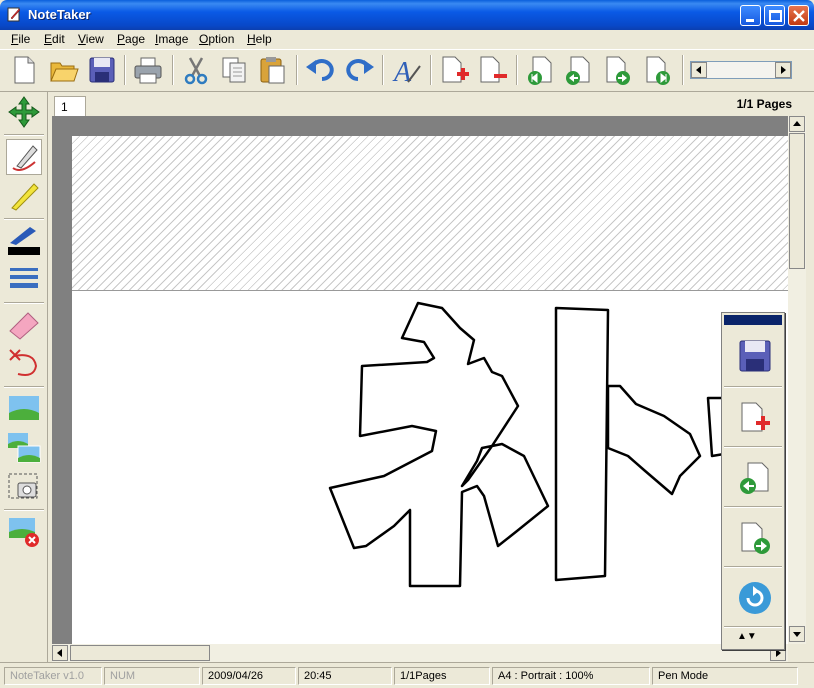 The image size is (814, 688). I want to click on font-button: A, so click(406, 71).